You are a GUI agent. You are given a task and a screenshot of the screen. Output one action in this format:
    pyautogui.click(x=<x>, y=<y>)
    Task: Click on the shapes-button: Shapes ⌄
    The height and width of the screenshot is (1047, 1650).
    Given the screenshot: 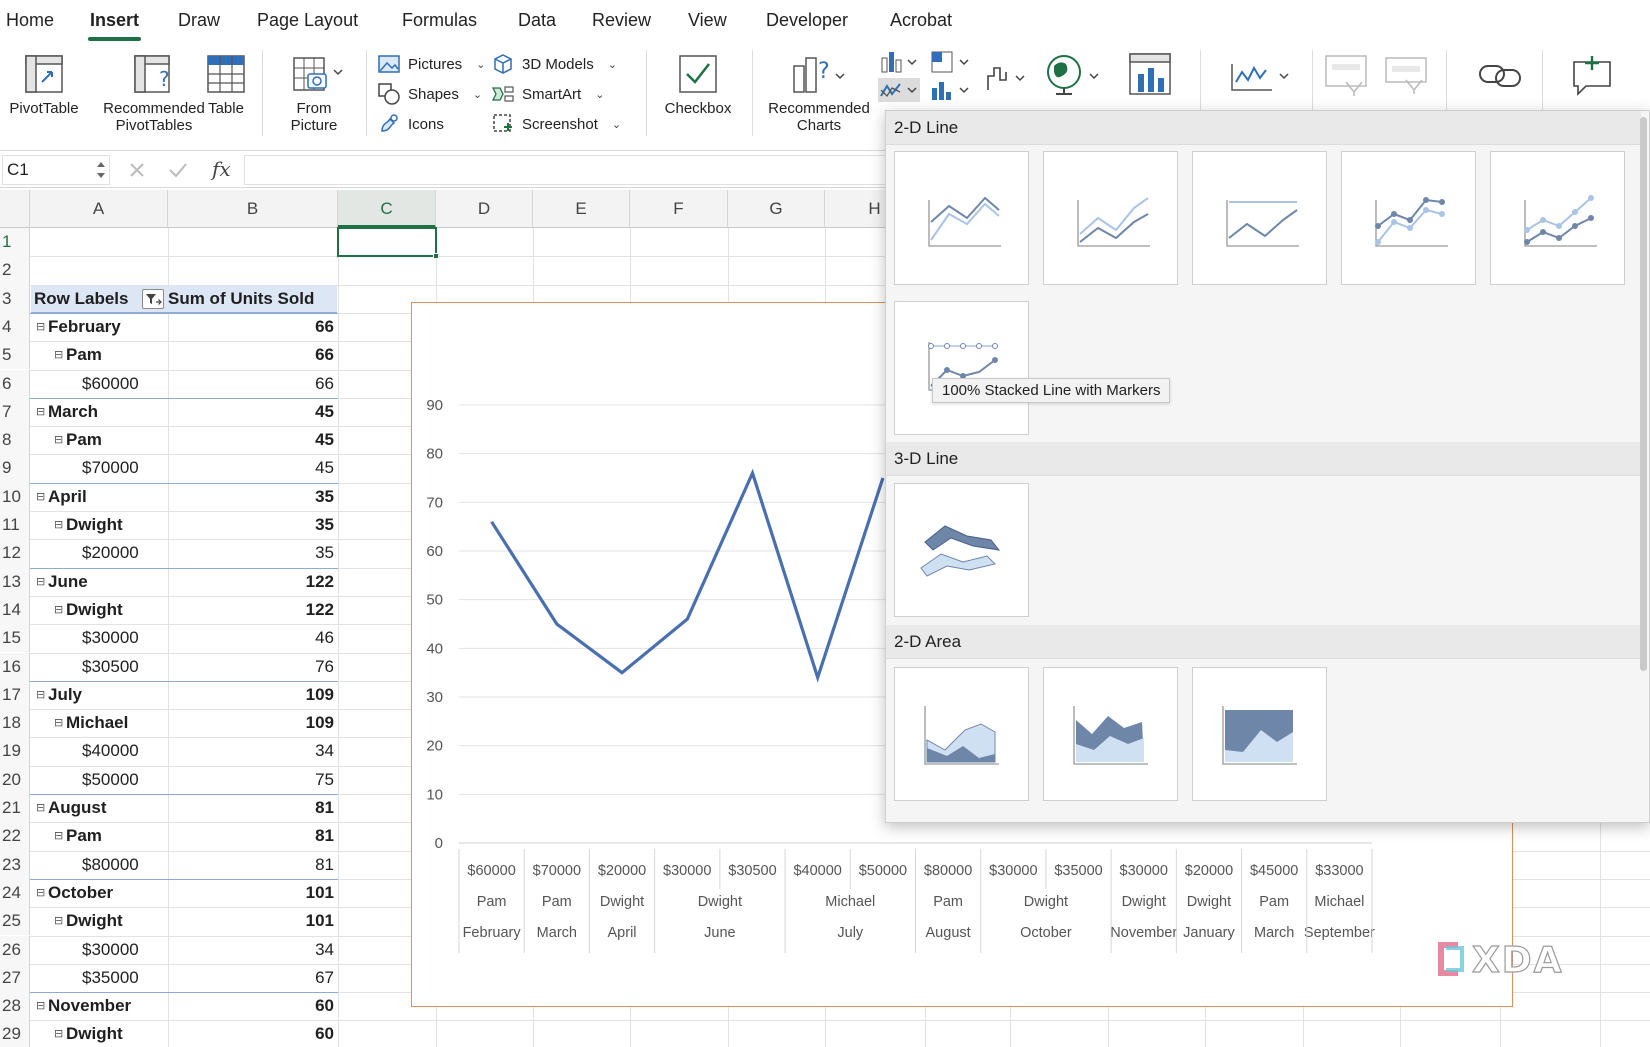 What is the action you would take?
    pyautogui.click(x=430, y=94)
    